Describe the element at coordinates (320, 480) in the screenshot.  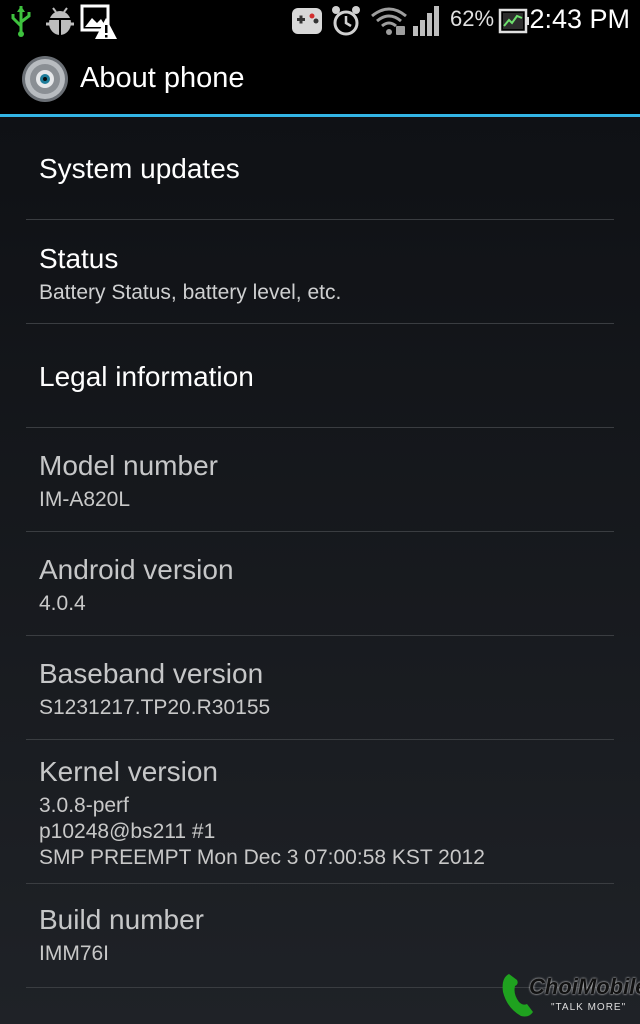
I see `list-item-model-number: Model number IM-A820L` at that location.